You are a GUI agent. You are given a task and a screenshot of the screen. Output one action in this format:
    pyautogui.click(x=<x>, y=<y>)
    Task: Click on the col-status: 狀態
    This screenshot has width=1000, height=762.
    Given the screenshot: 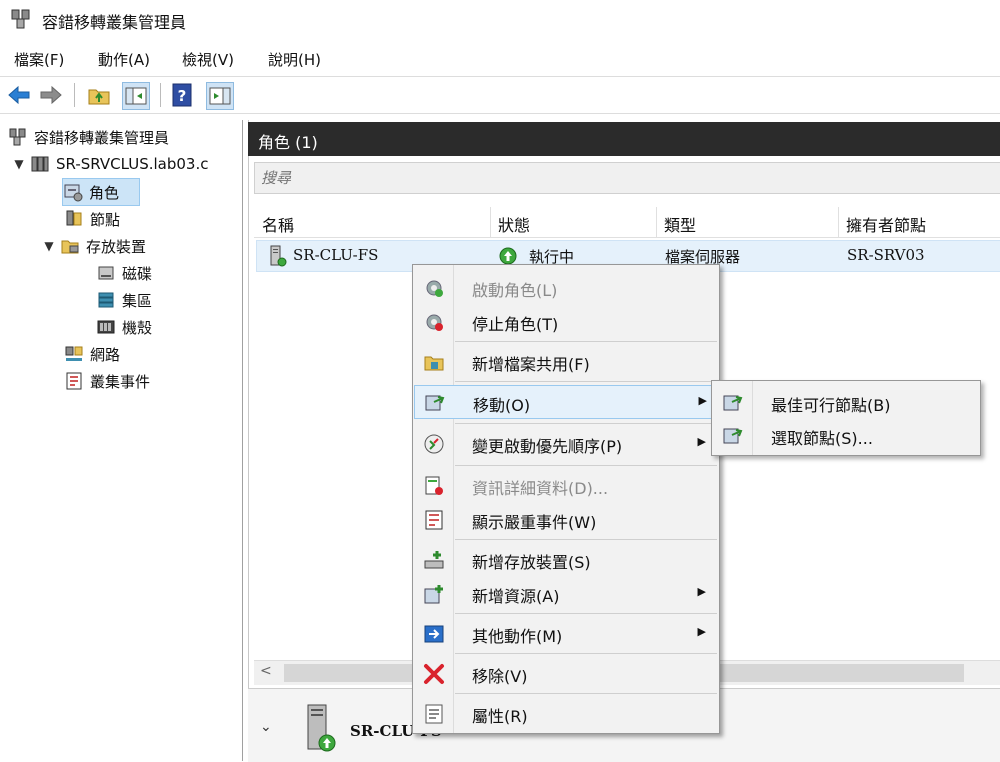 What is the action you would take?
    pyautogui.click(x=514, y=224)
    